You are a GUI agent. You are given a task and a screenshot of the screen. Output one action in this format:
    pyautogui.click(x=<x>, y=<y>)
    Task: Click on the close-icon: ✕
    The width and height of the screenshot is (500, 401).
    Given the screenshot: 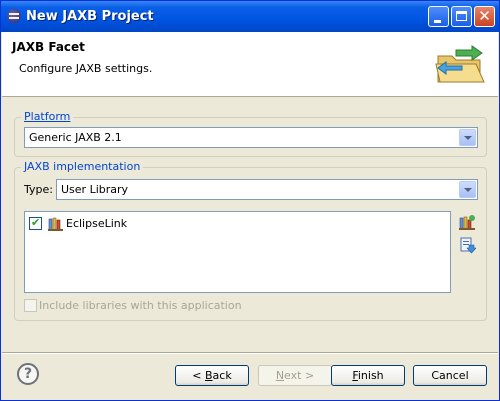 What is the action you would take?
    pyautogui.click(x=484, y=16)
    